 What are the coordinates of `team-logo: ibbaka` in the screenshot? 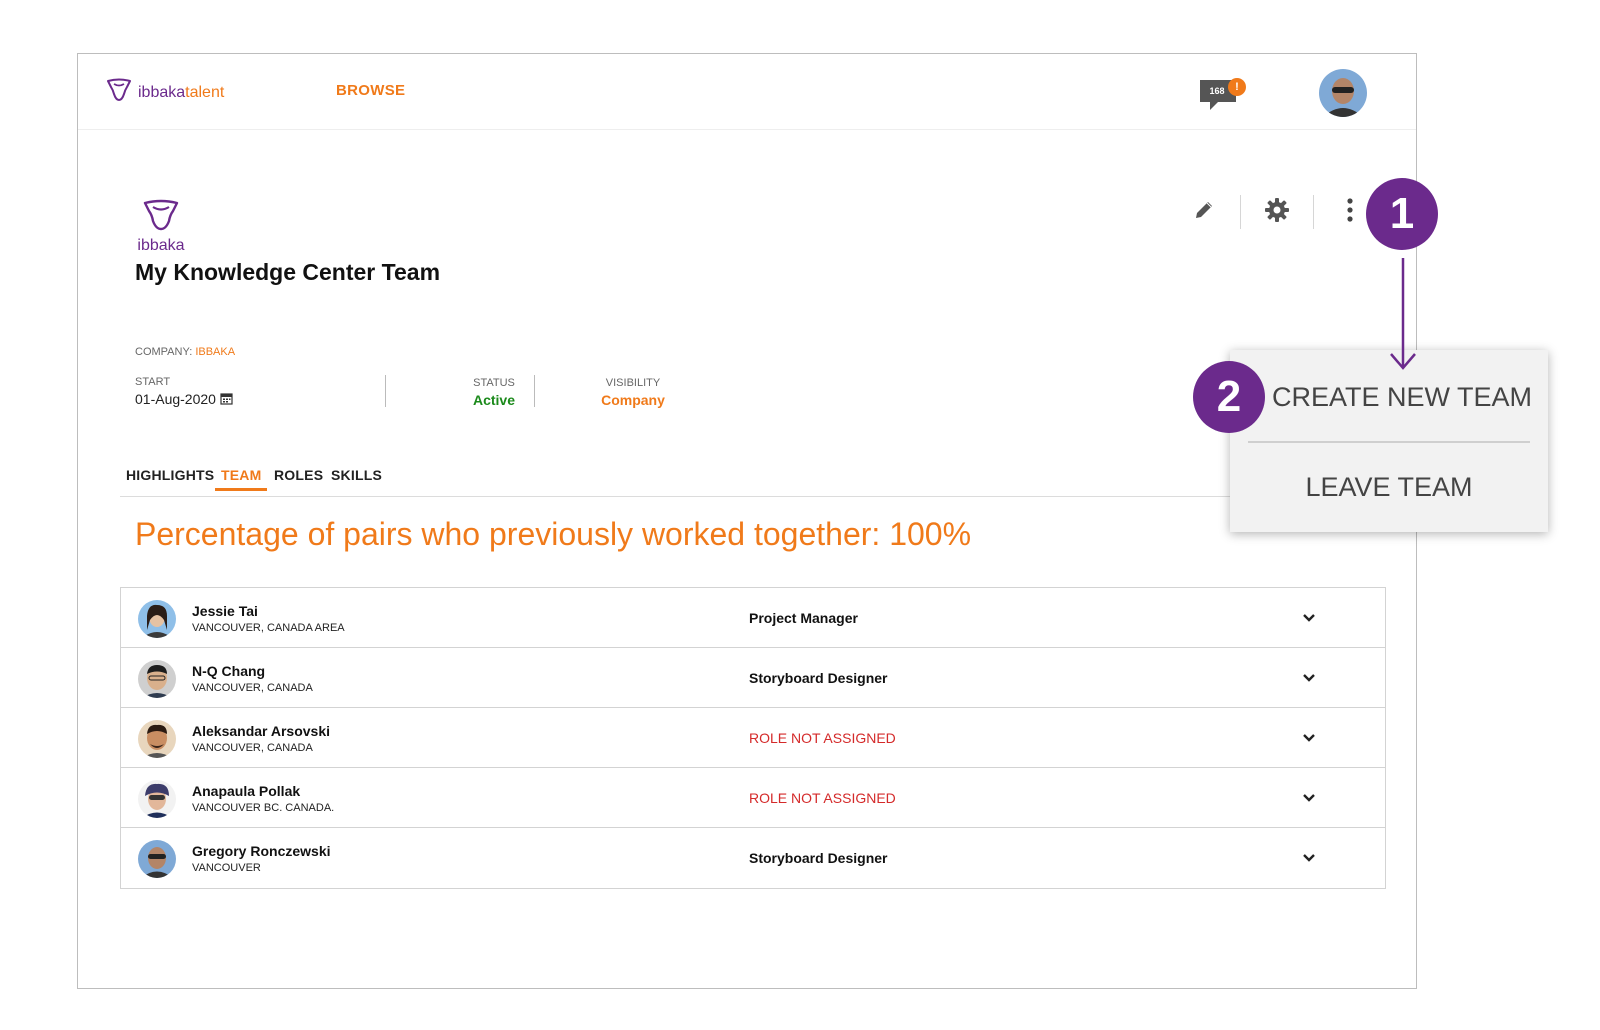 It's located at (161, 227).